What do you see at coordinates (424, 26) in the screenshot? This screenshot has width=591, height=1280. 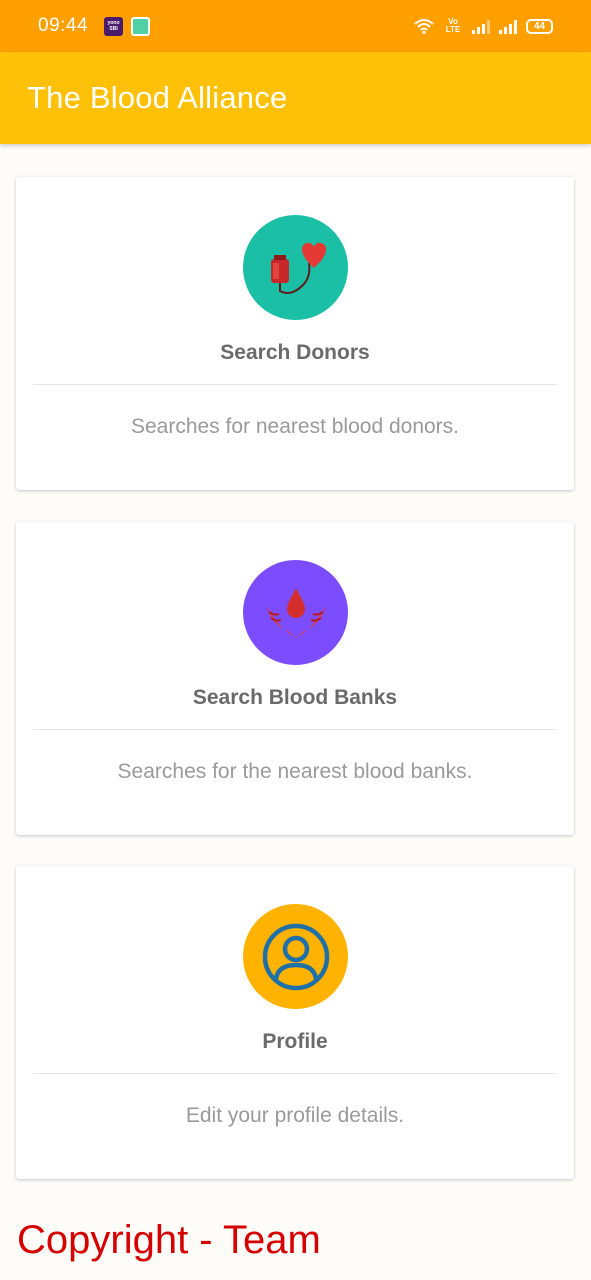 I see `wifi-icon` at bounding box center [424, 26].